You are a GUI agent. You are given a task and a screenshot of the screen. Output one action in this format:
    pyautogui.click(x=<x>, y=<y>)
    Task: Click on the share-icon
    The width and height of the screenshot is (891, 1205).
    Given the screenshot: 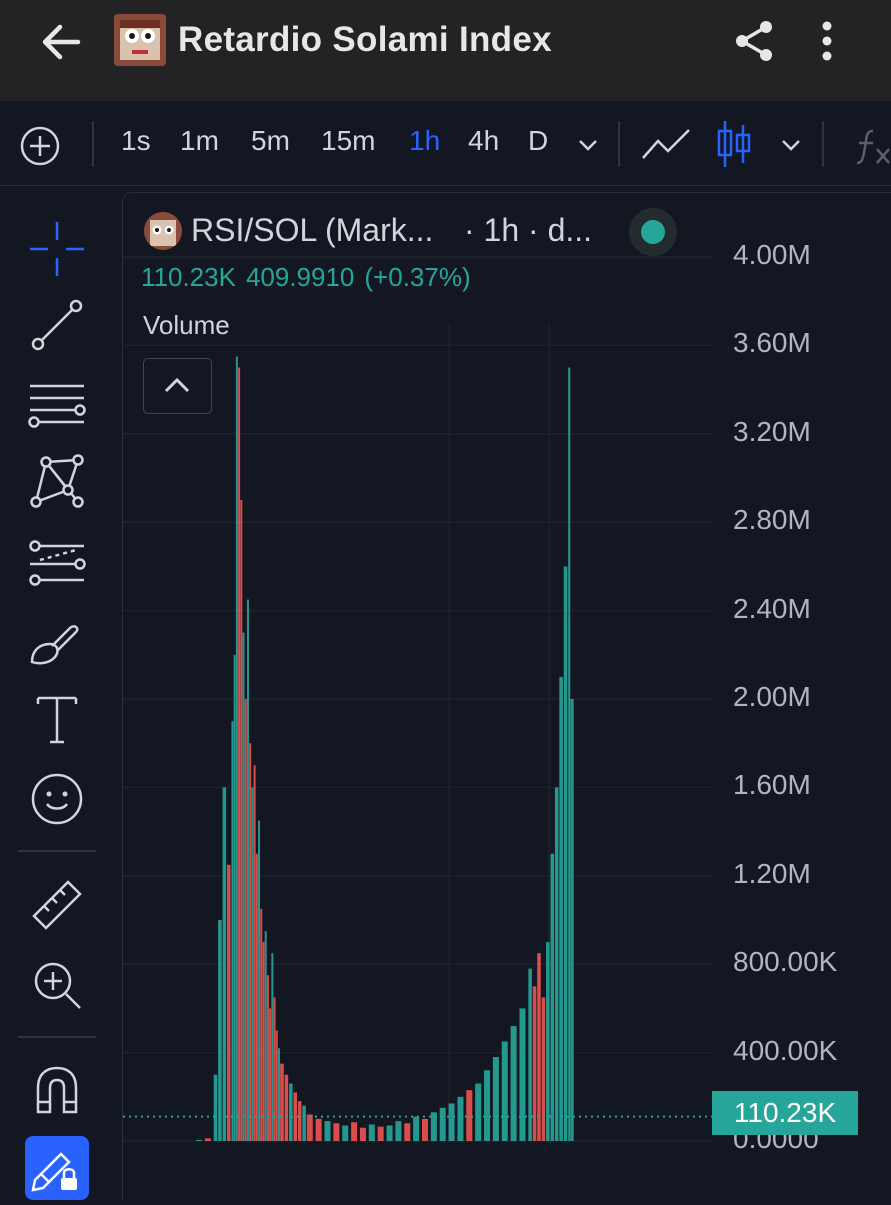 What is the action you would take?
    pyautogui.click(x=754, y=41)
    